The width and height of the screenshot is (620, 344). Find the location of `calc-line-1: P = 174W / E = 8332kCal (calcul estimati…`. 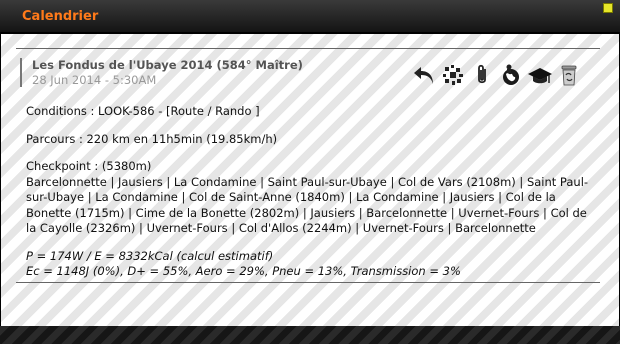

calc-line-1: P = 174W / E = 8332kCal (calcul estimati… is located at coordinates (150, 255).